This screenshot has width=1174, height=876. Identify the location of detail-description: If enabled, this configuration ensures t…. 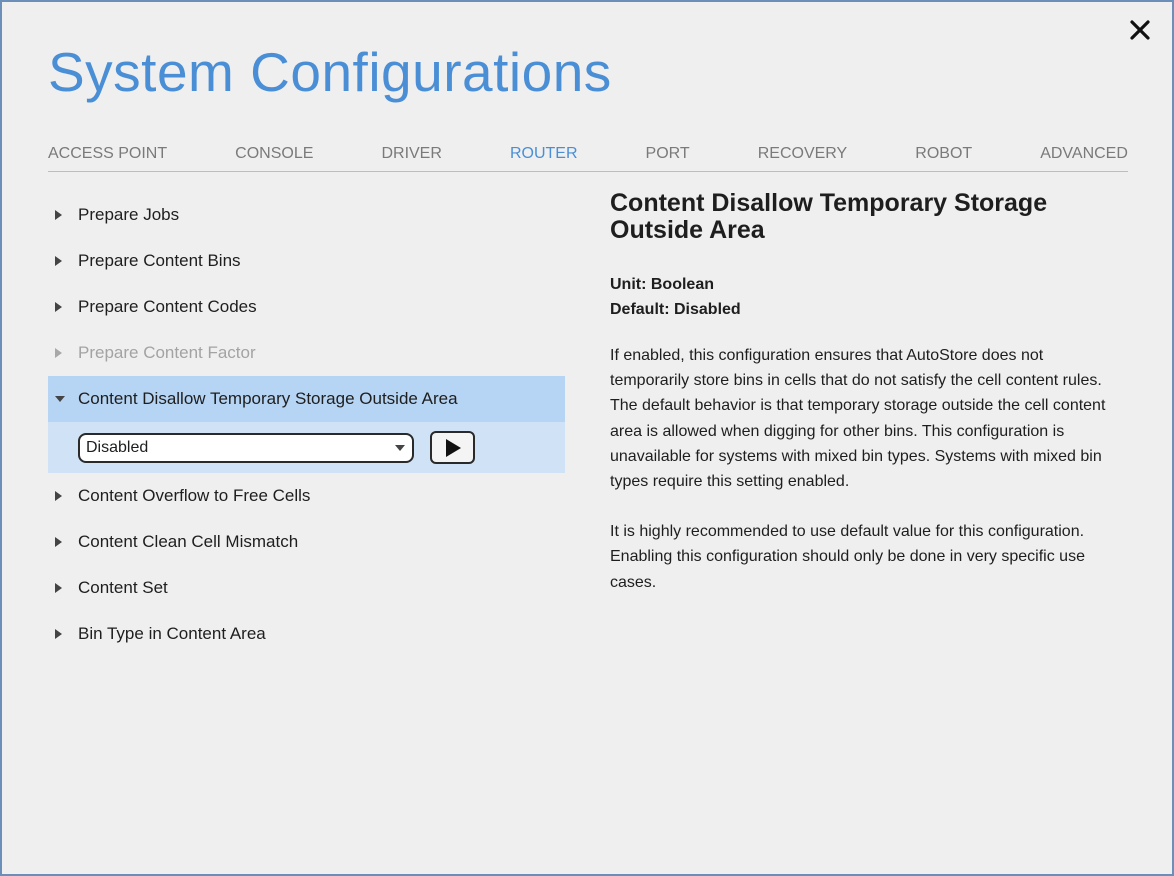
(865, 469).